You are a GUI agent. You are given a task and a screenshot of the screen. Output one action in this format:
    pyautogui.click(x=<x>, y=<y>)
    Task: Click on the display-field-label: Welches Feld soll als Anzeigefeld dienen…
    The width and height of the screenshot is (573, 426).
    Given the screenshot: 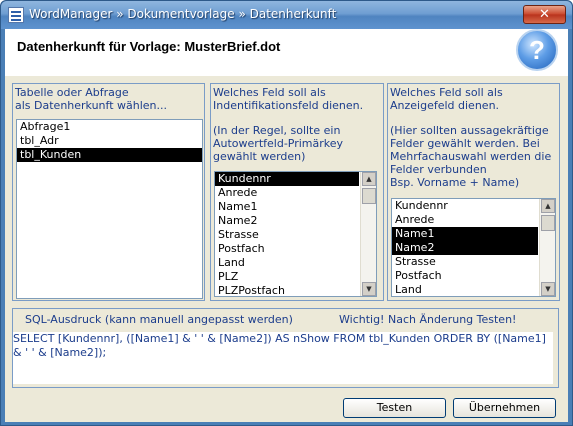 What is the action you would take?
    pyautogui.click(x=446, y=99)
    